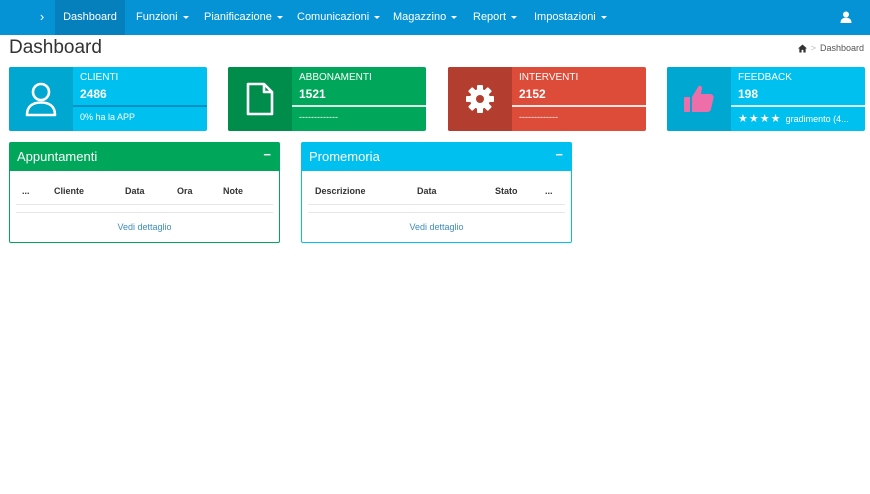  I want to click on rating-stars: ★★★★, so click(762, 119).